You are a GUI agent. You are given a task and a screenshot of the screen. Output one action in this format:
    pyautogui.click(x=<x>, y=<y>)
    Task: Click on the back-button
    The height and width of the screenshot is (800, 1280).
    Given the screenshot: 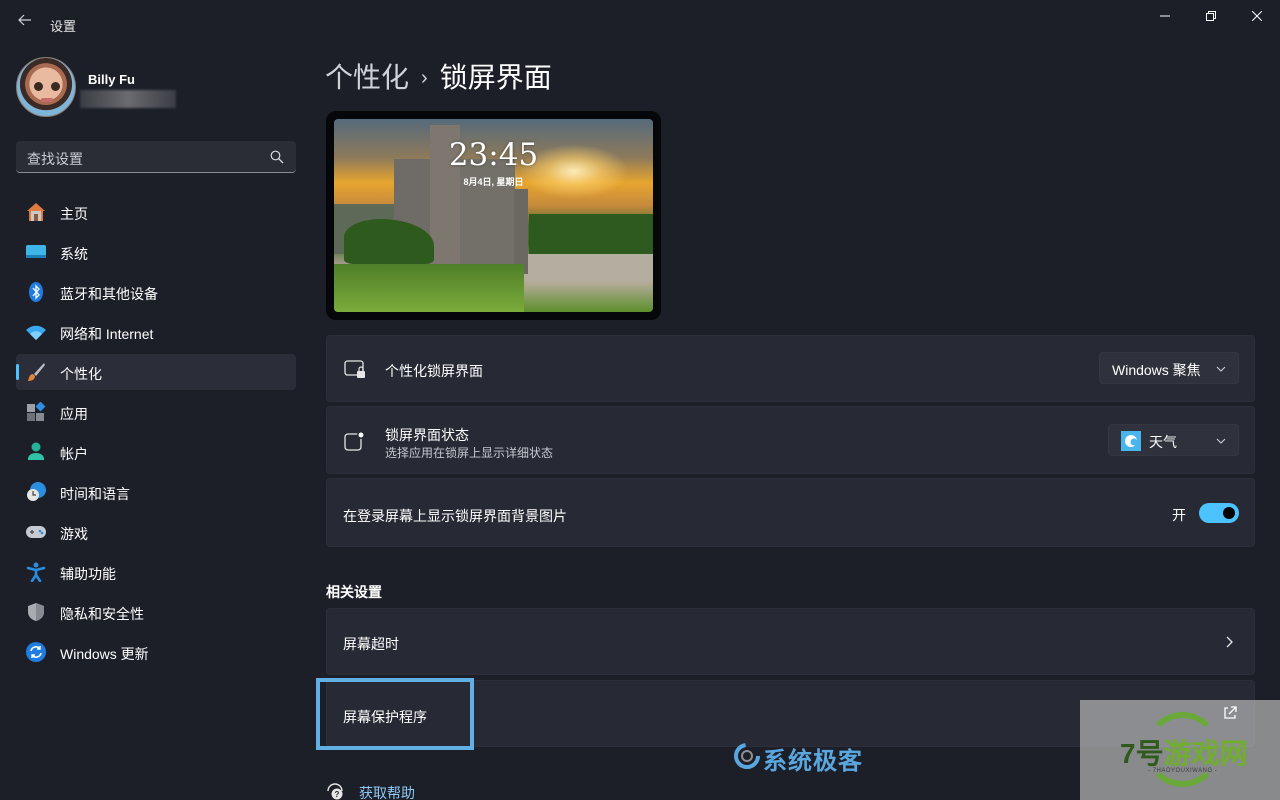 What is the action you would take?
    pyautogui.click(x=25, y=23)
    